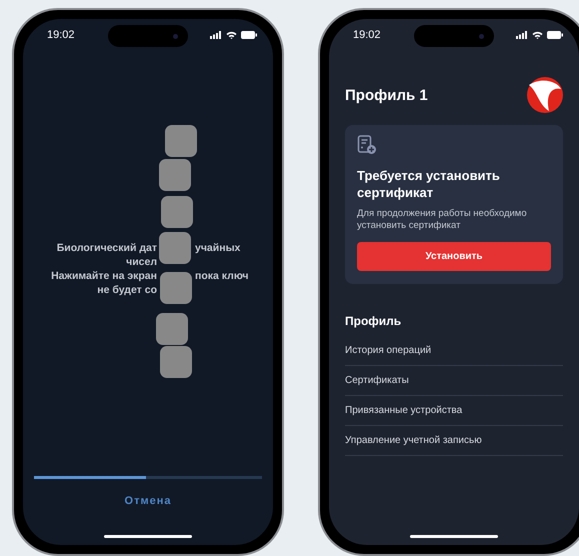 Image resolution: width=579 pixels, height=556 pixels. Describe the element at coordinates (454, 256) in the screenshot. I see `install-button: Установить` at that location.